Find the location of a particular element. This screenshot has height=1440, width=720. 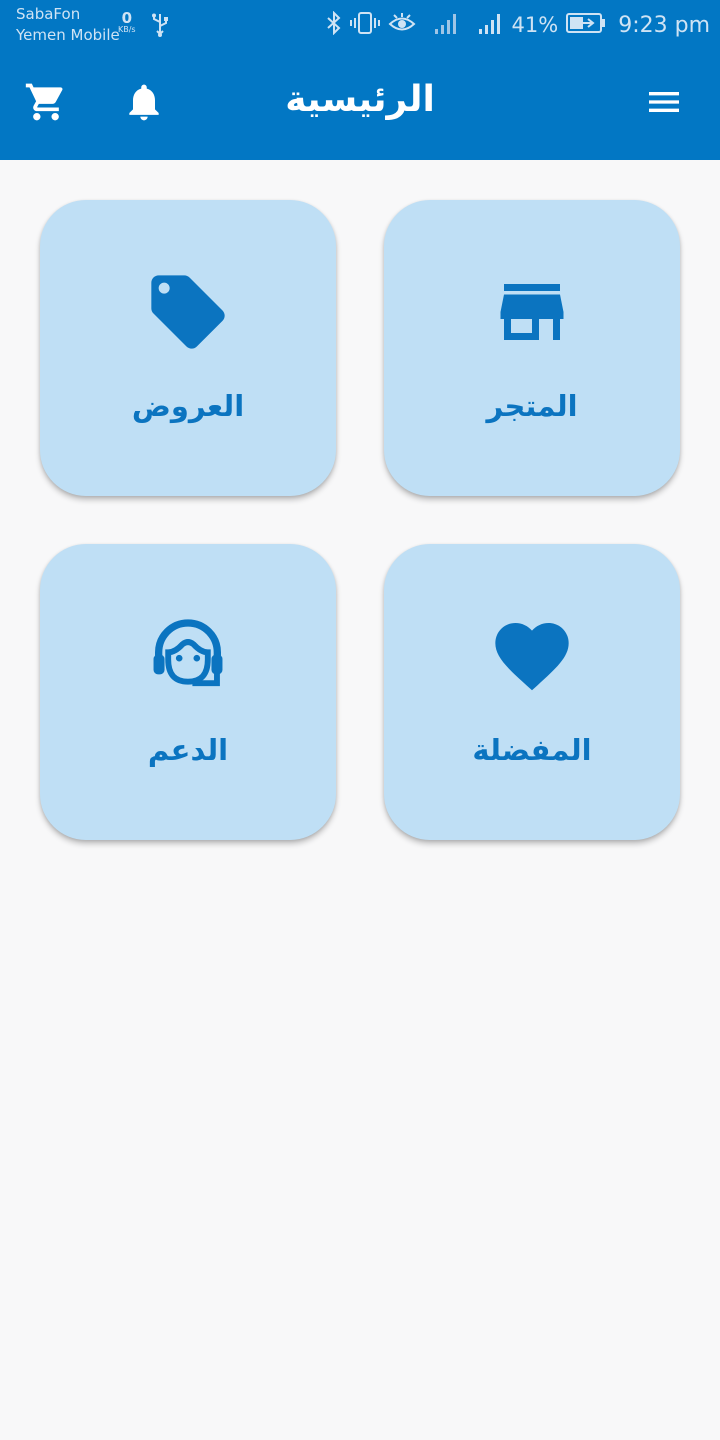

heart-icon is located at coordinates (532, 656).